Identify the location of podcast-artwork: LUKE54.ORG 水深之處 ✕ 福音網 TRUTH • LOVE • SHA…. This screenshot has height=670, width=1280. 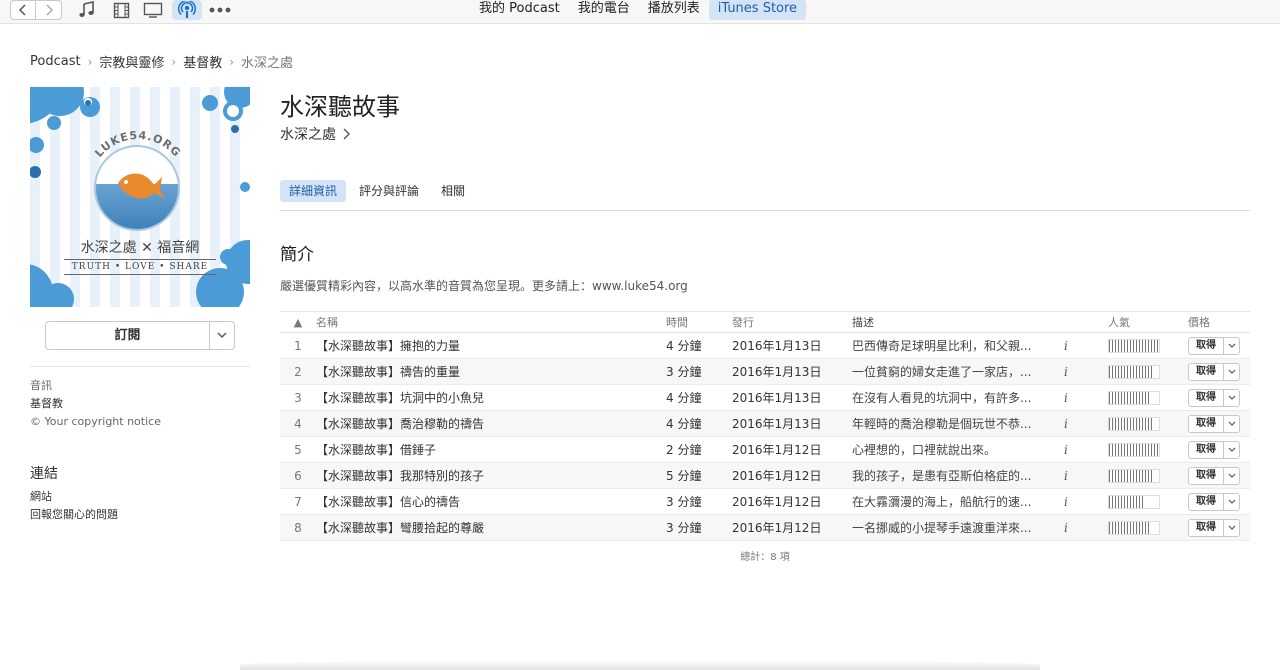
(140, 197).